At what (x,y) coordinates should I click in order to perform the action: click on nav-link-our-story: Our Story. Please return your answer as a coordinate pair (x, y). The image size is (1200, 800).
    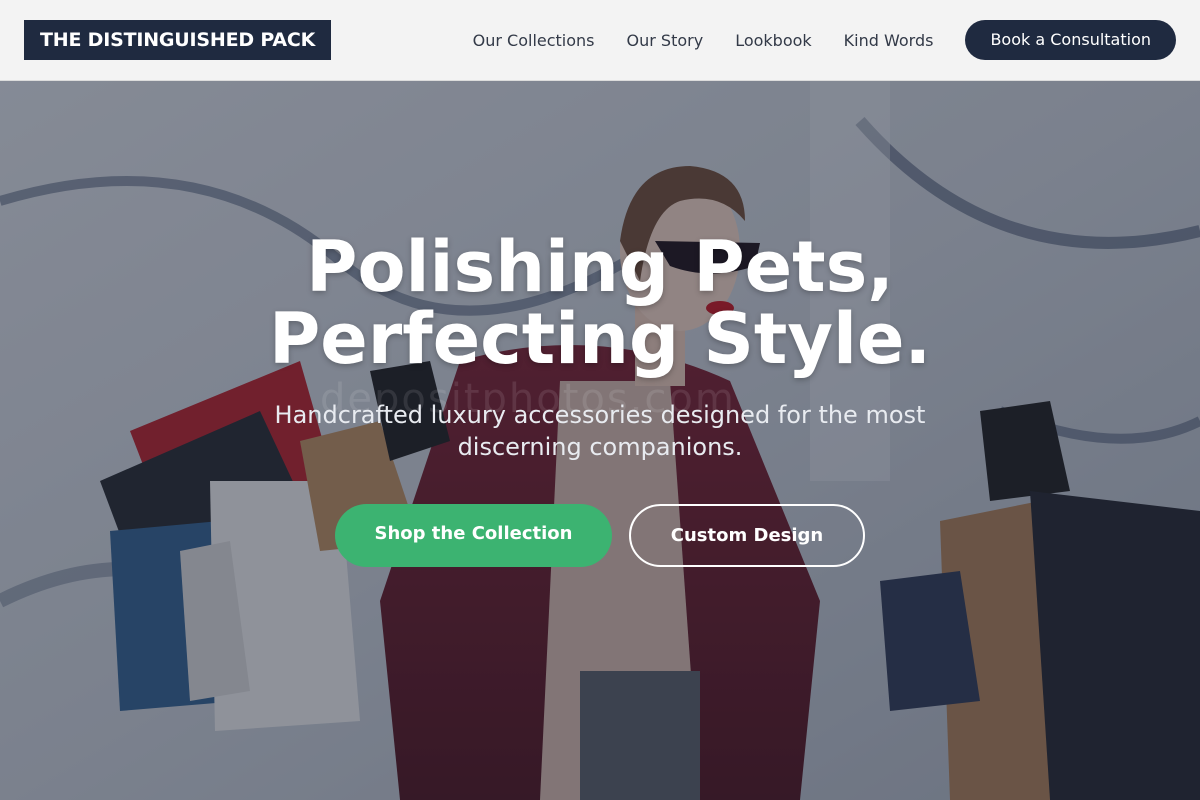
    Looking at the image, I should click on (665, 40).